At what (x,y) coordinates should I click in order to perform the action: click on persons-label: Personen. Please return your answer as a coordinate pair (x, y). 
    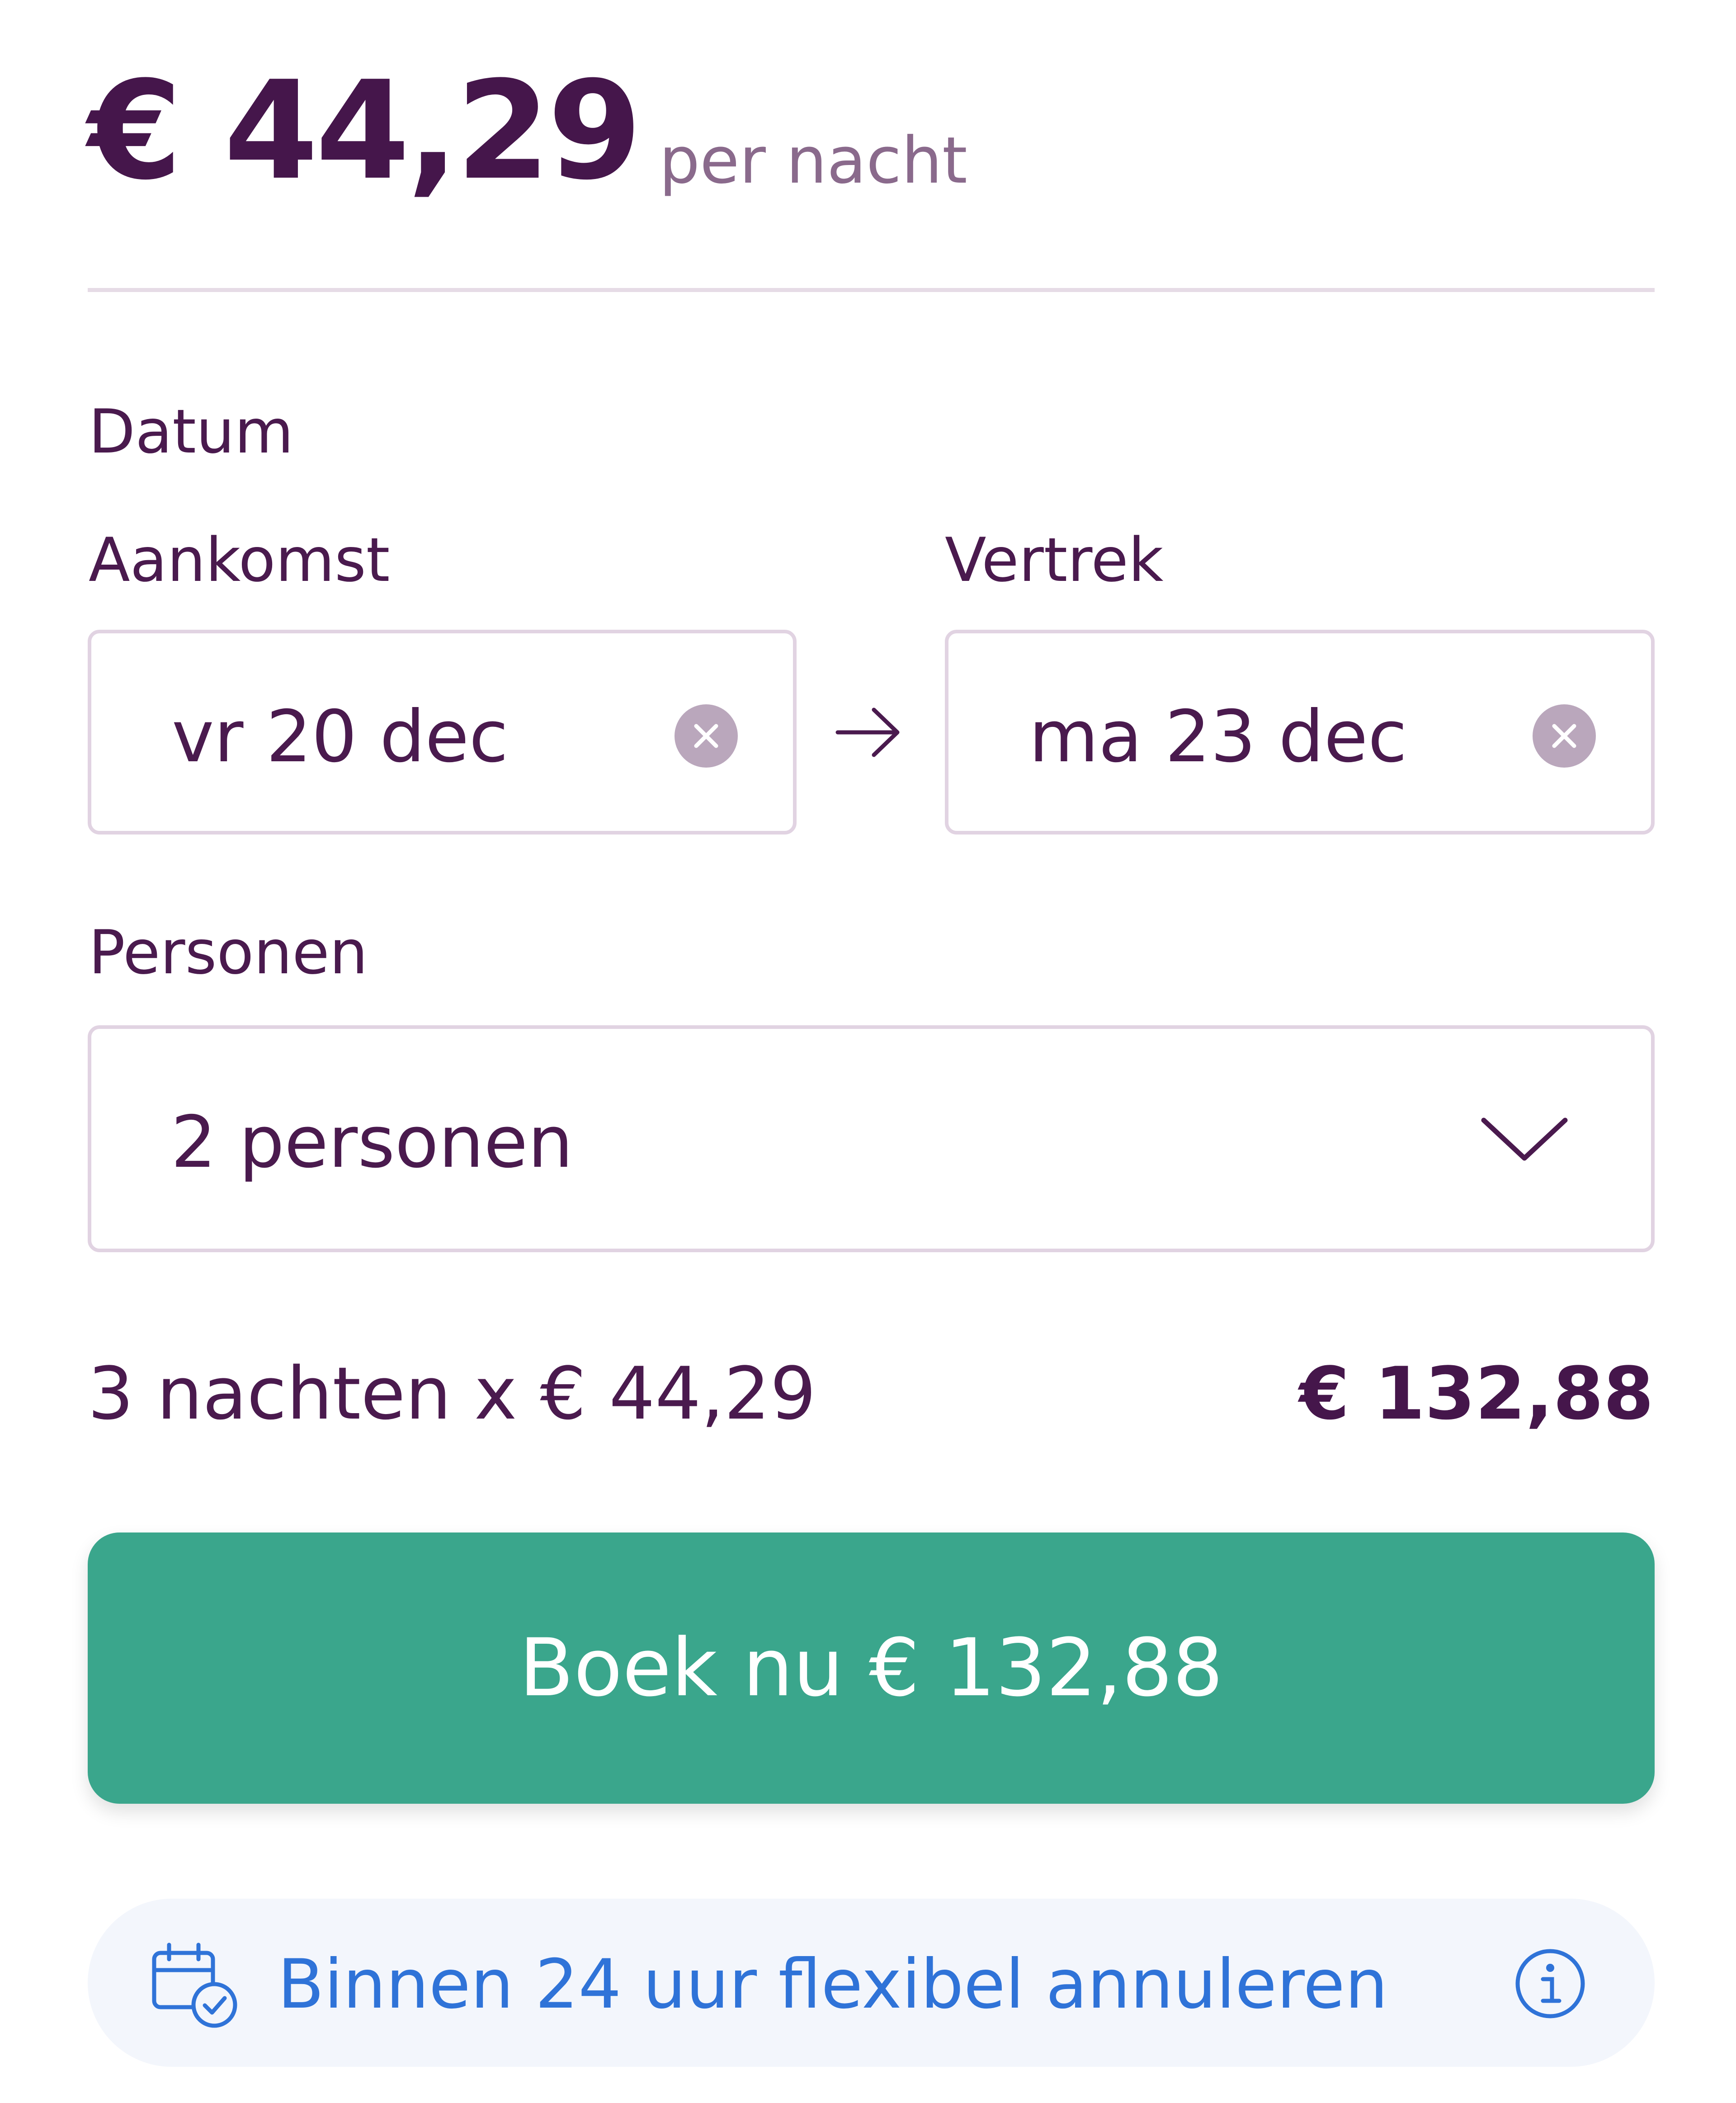
    Looking at the image, I should click on (228, 952).